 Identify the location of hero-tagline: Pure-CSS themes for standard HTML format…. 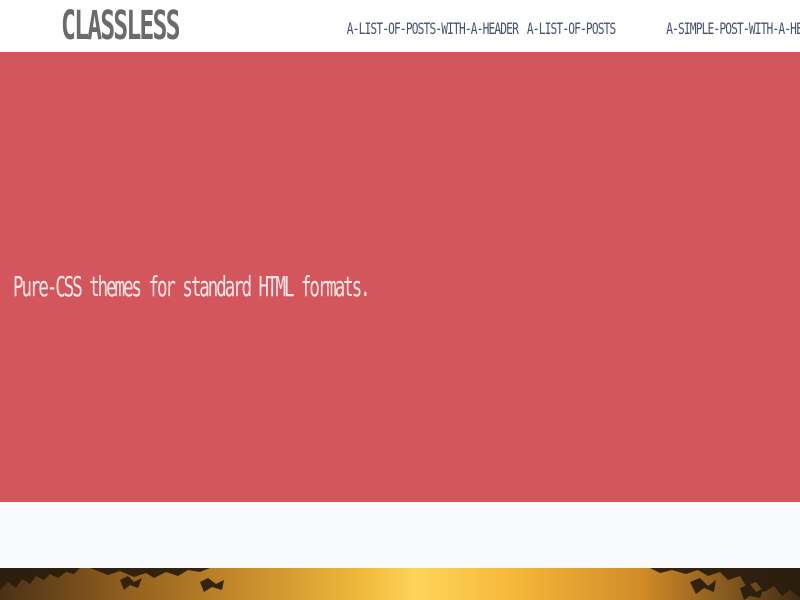
(192, 286).